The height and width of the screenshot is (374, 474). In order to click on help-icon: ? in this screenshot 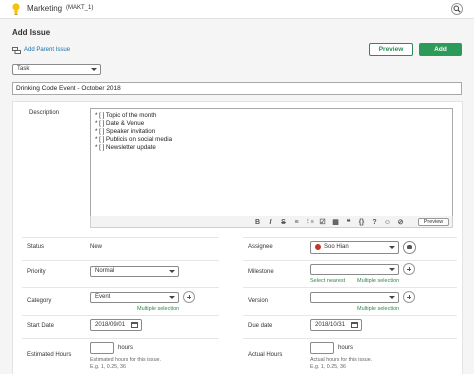, I will do `click(374, 222)`.